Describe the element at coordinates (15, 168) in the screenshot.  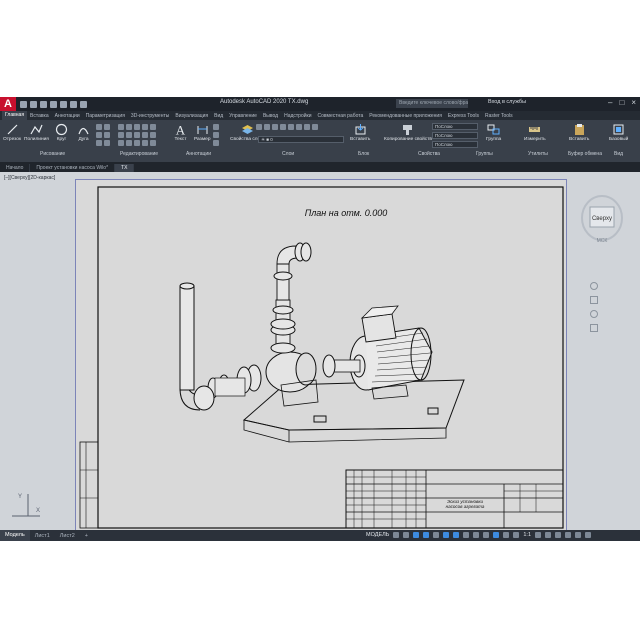
I see `file-tab-start: Начало` at that location.